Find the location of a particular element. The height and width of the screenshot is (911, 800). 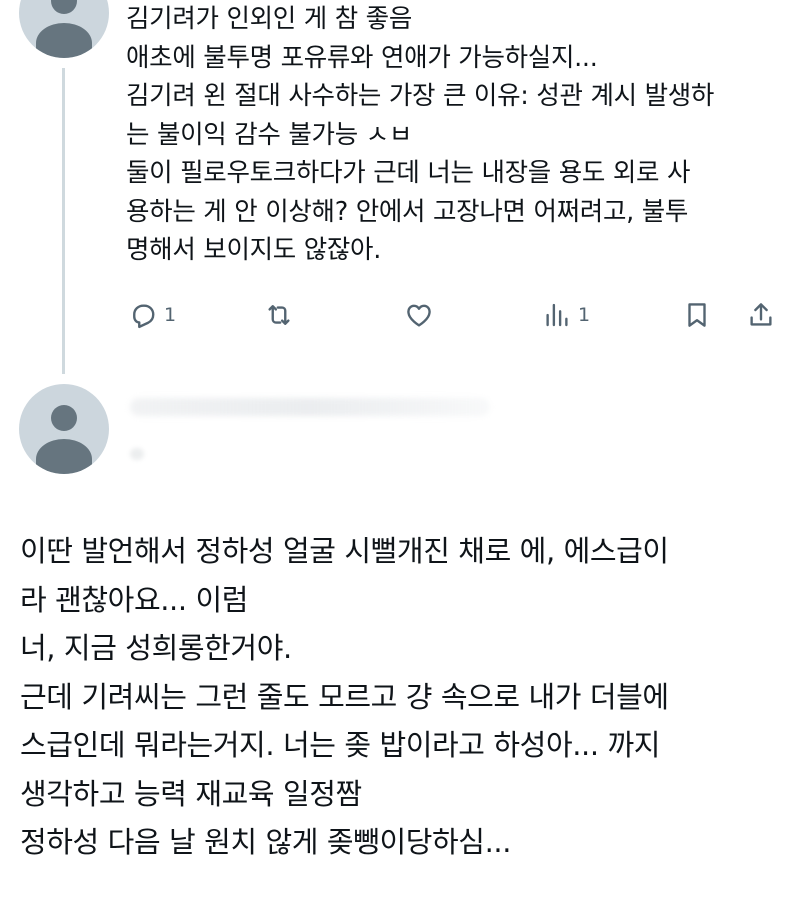

like-icon is located at coordinates (419, 315).